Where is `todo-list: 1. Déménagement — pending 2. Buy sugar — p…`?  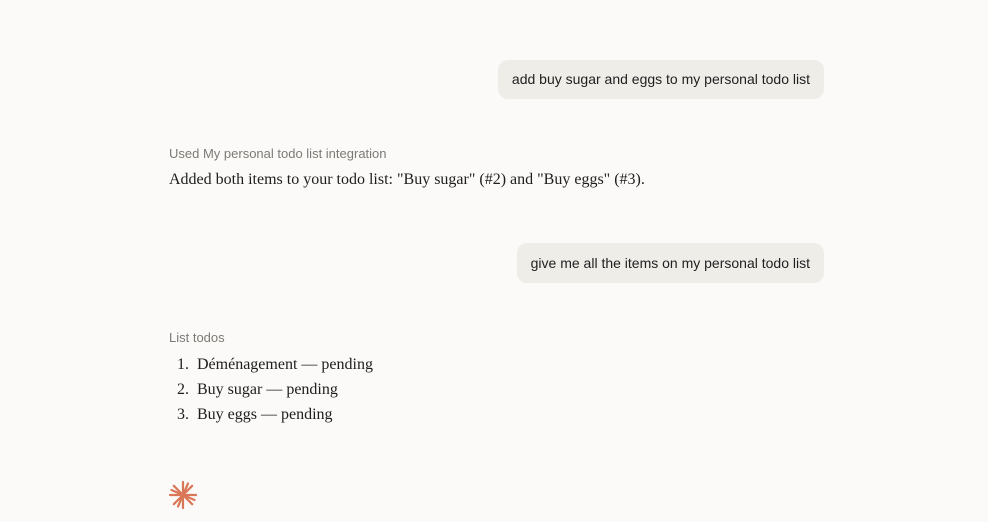
todo-list: 1. Déménagement — pending 2. Buy sugar — p… is located at coordinates (271, 391).